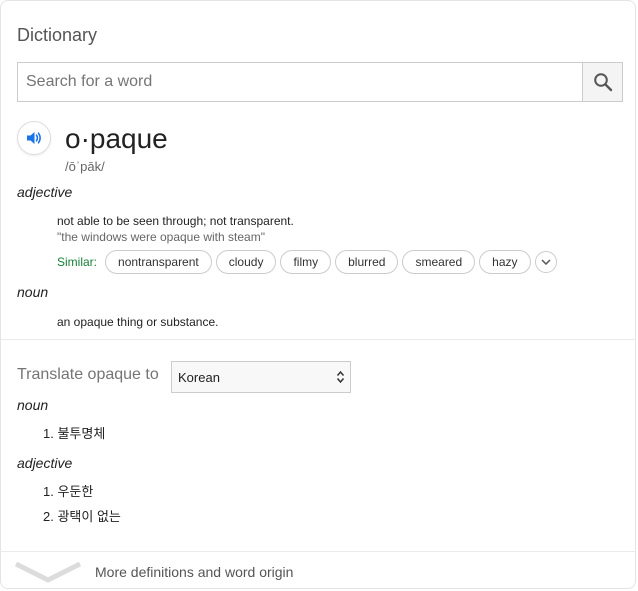 Image resolution: width=638 pixels, height=591 pixels. Describe the element at coordinates (74, 433) in the screenshot. I see `translation-item: 1. 불투명체` at that location.